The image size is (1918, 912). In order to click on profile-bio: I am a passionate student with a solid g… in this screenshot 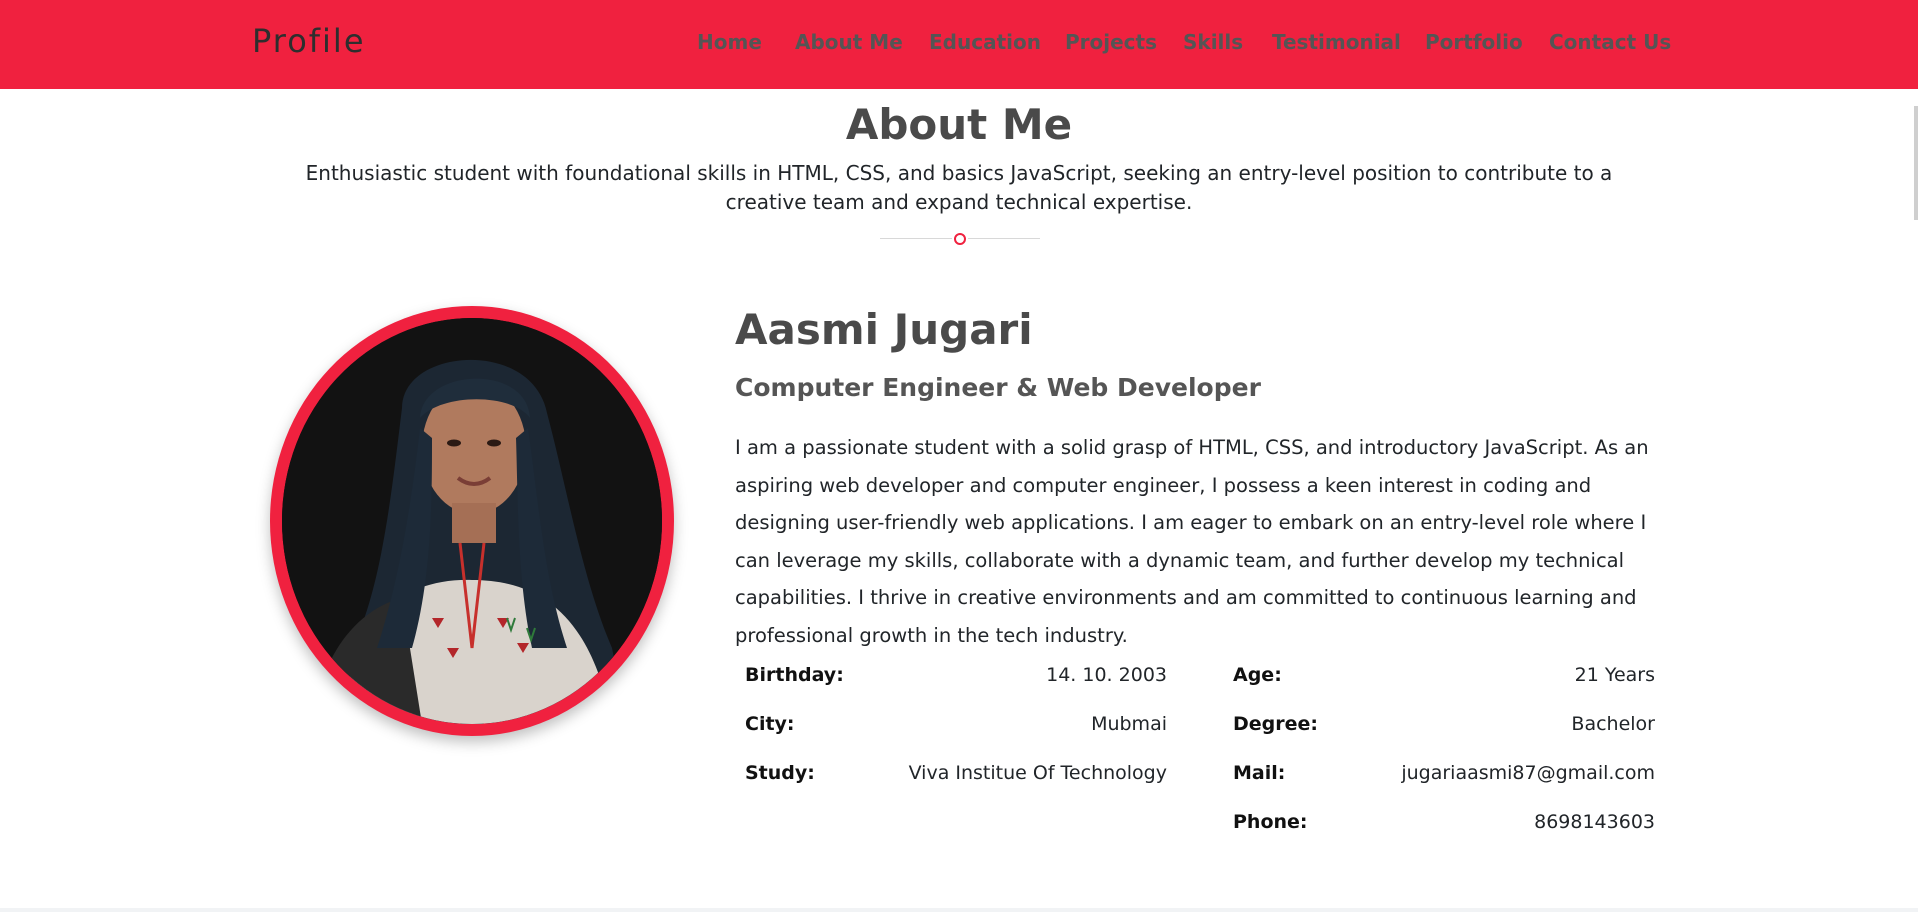, I will do `click(1192, 541)`.